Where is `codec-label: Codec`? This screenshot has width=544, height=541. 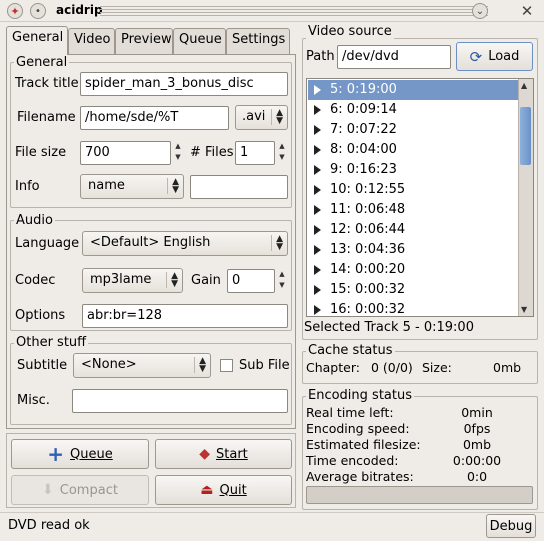 codec-label: Codec is located at coordinates (35, 280).